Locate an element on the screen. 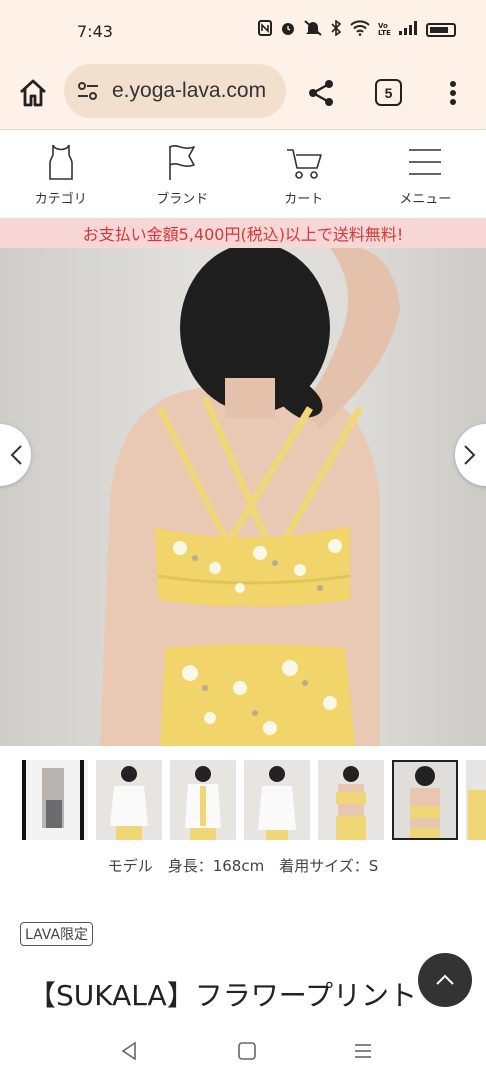 This screenshot has height=1080, width=486. nav-menu: メニュー is located at coordinates (425, 174).